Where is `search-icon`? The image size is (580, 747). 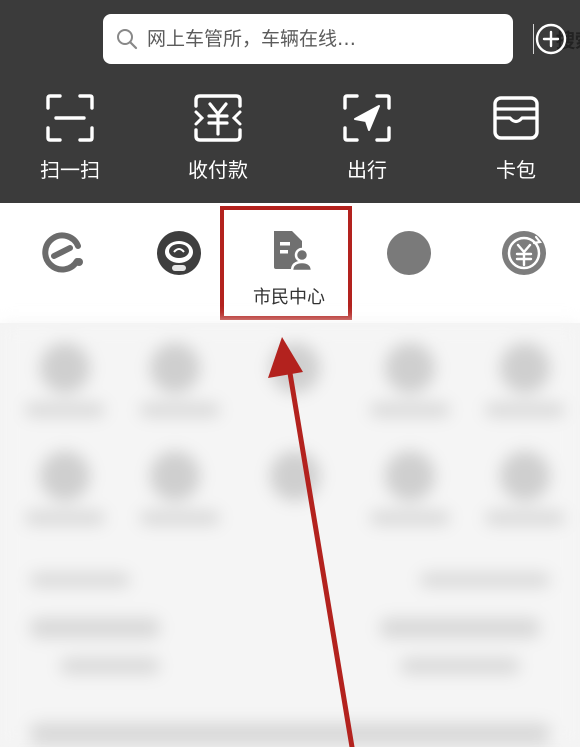
search-icon is located at coordinates (127, 39).